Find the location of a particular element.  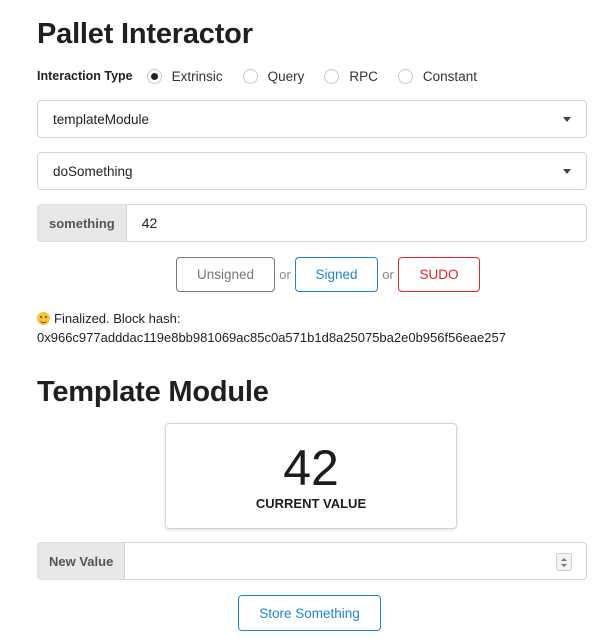

radio-extrinsic: Extrinsic is located at coordinates (184, 76).